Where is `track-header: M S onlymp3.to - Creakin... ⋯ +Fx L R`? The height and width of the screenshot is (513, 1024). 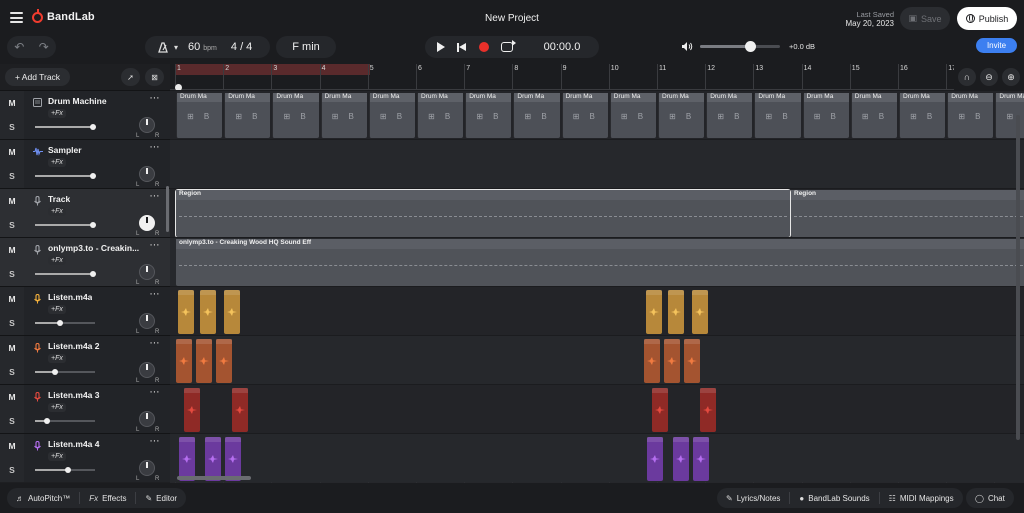
track-header: M S onlymp3.to - Creakin... ⋯ +Fx L R is located at coordinates (85, 261).